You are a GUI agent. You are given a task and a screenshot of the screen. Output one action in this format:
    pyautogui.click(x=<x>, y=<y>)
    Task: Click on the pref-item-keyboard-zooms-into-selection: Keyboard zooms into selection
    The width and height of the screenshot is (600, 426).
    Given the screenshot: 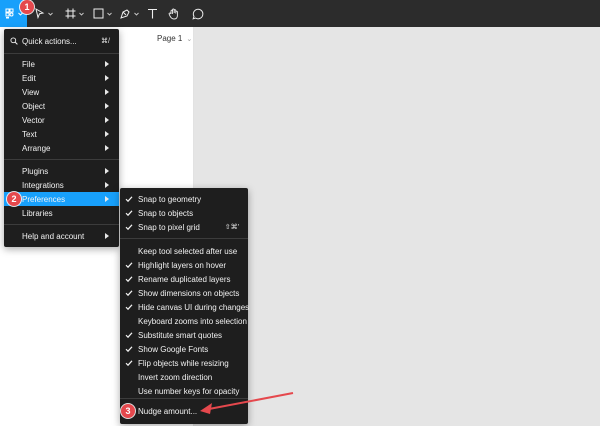 What is the action you would take?
    pyautogui.click(x=184, y=321)
    